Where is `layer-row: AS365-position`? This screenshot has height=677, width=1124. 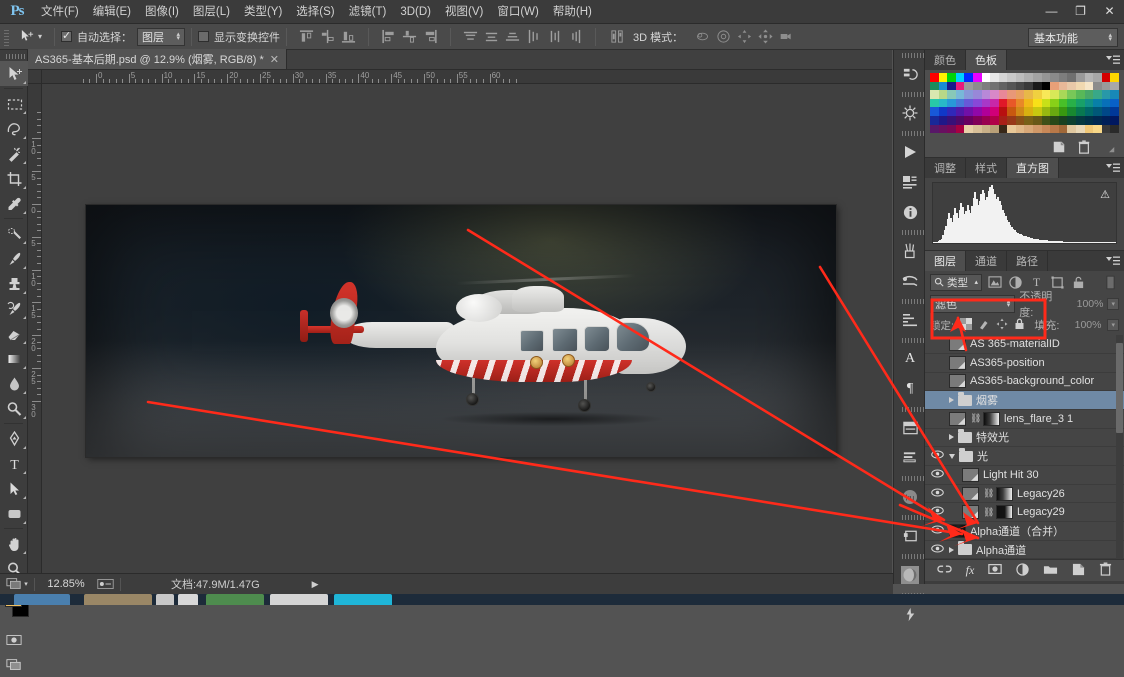
layer-row: AS365-position is located at coordinates (1024, 363).